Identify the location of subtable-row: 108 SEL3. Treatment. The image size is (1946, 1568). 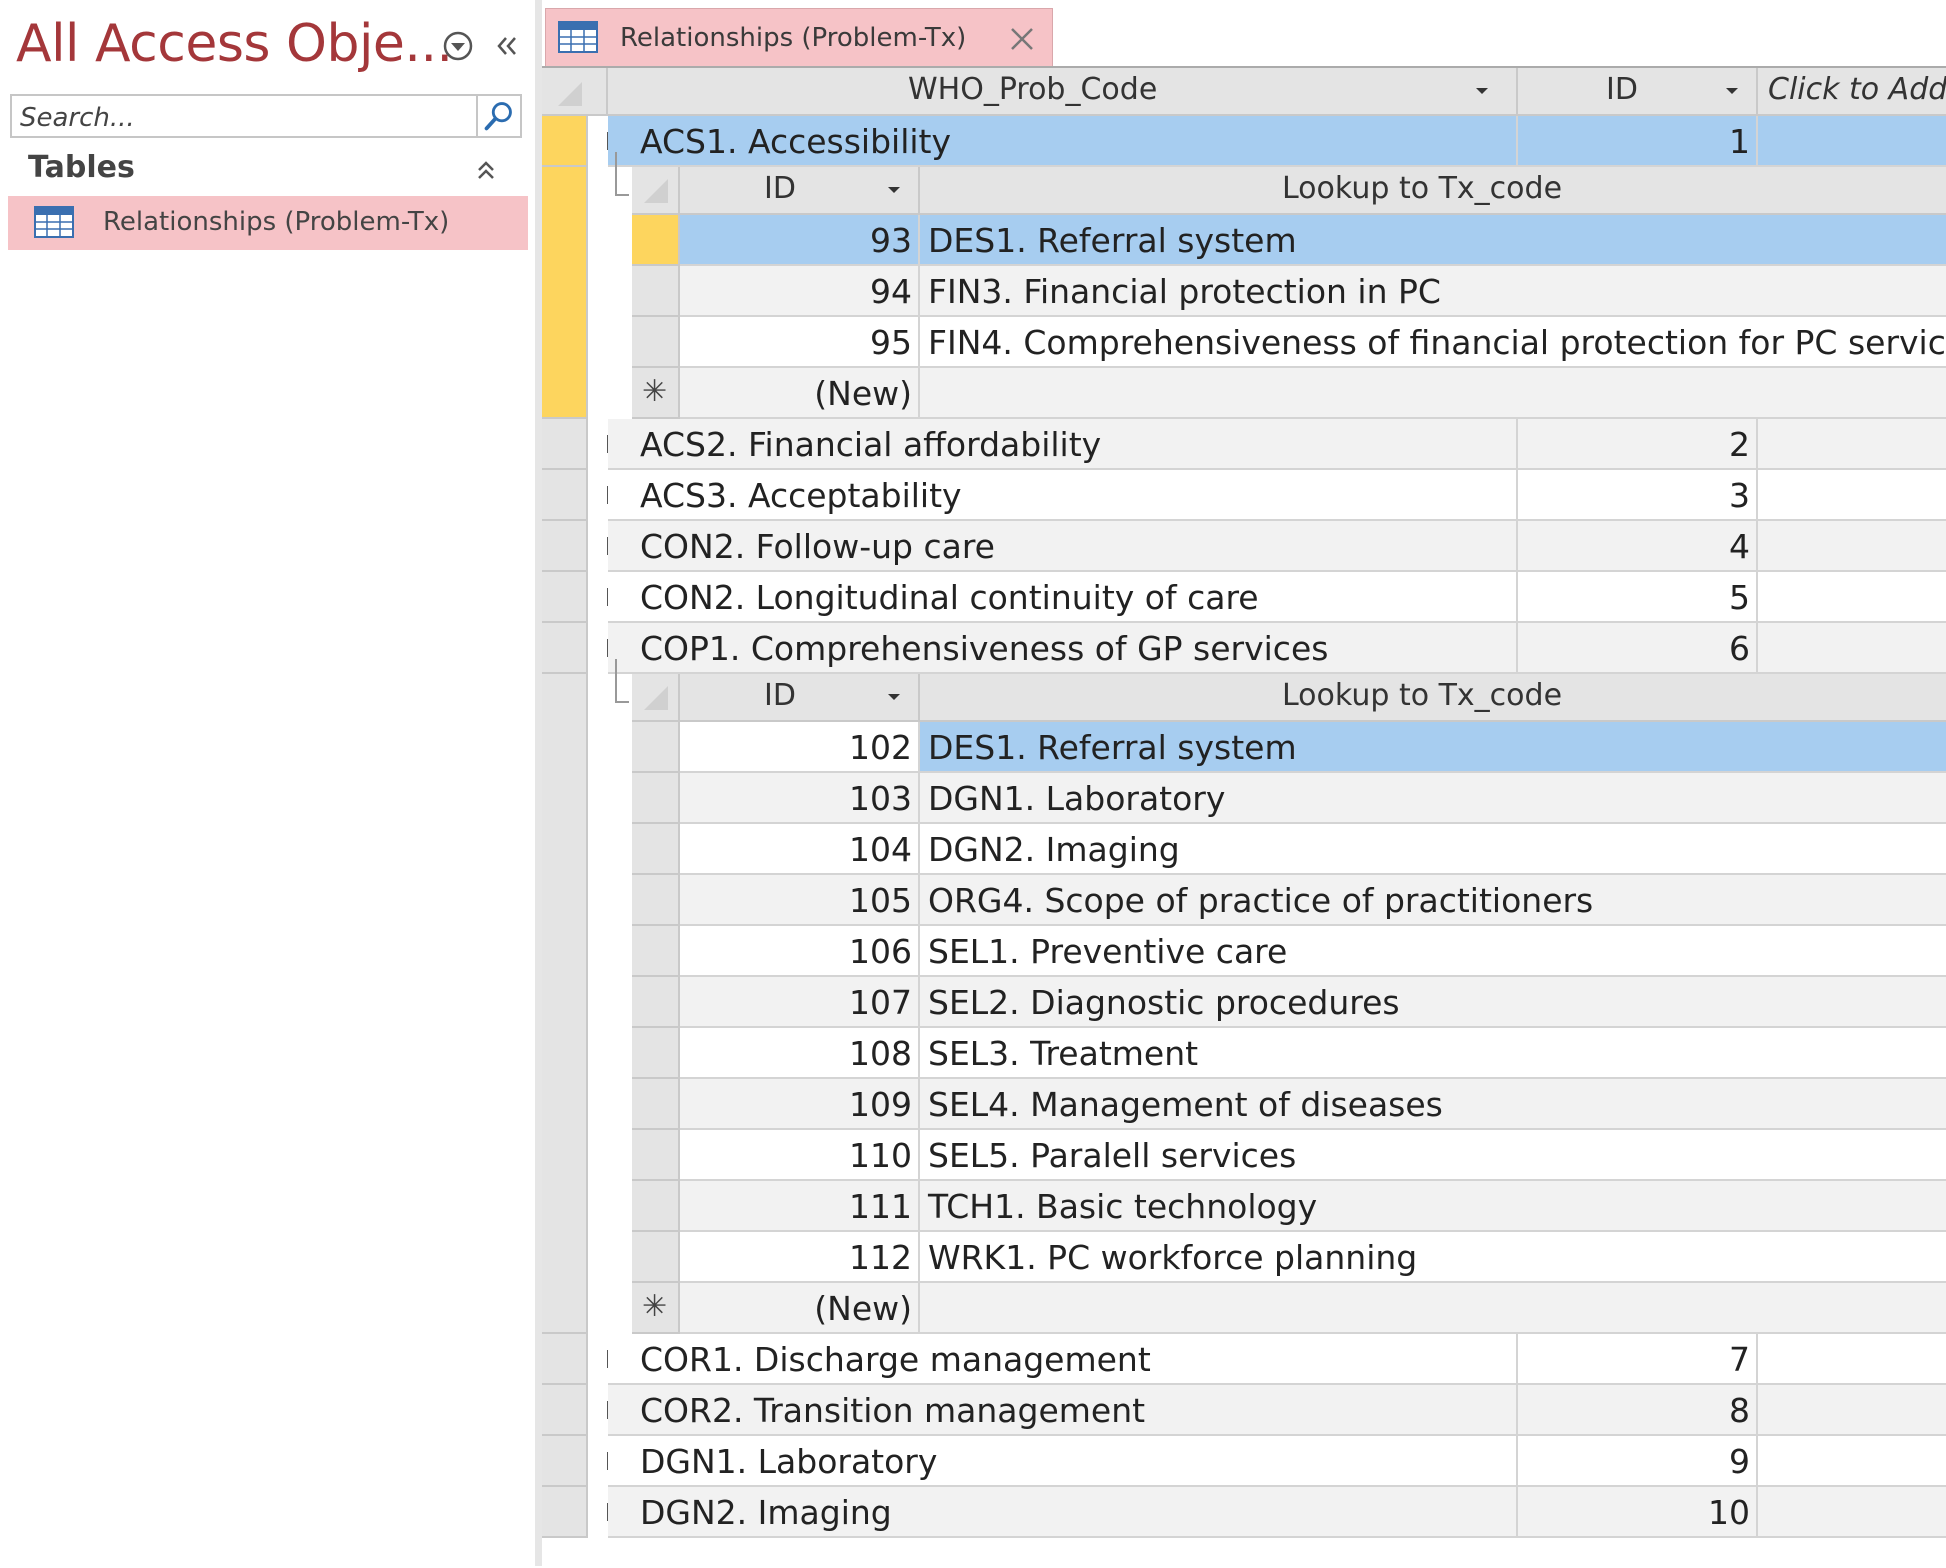
(1244, 1053).